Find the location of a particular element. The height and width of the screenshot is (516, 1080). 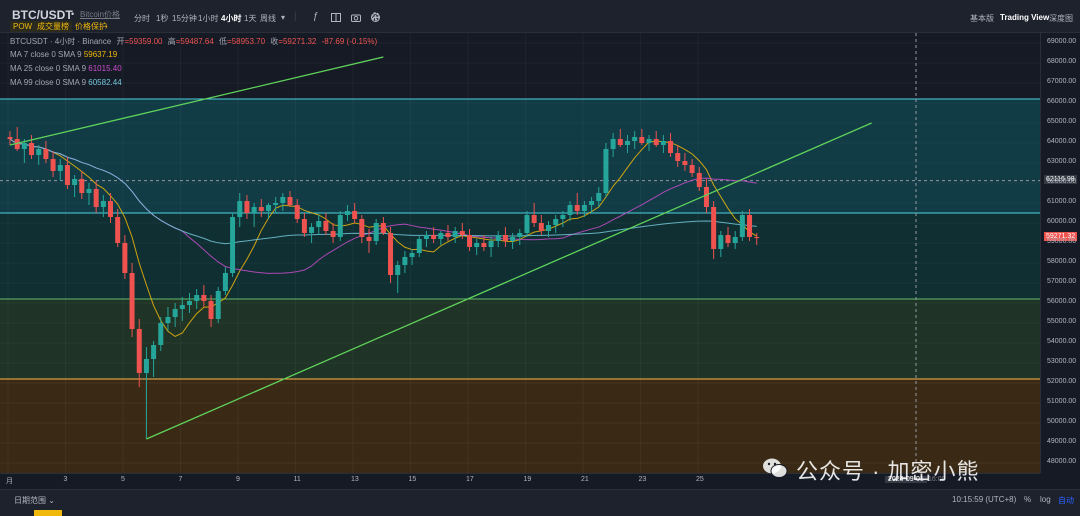

time-tick: 13 is located at coordinates (355, 479).